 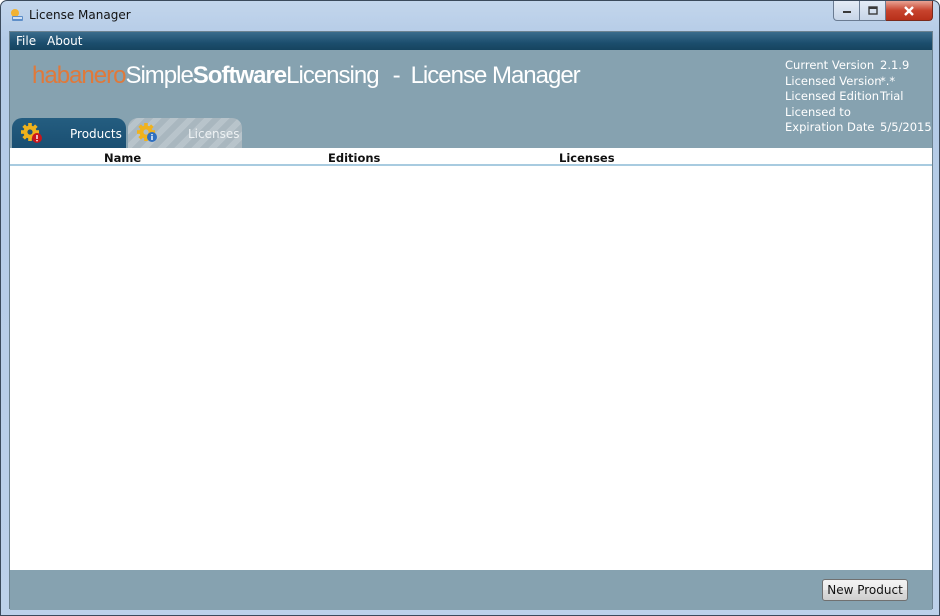 I want to click on brand-habanero: habanero, so click(x=79, y=75).